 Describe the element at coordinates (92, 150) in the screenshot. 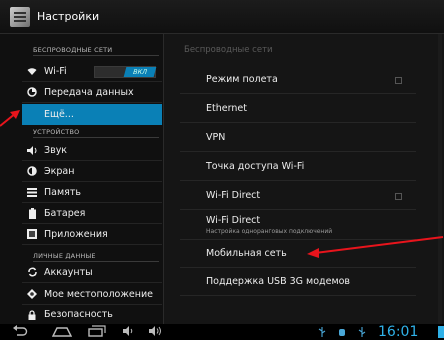

I see `sidebar-item-sound: Звук` at that location.